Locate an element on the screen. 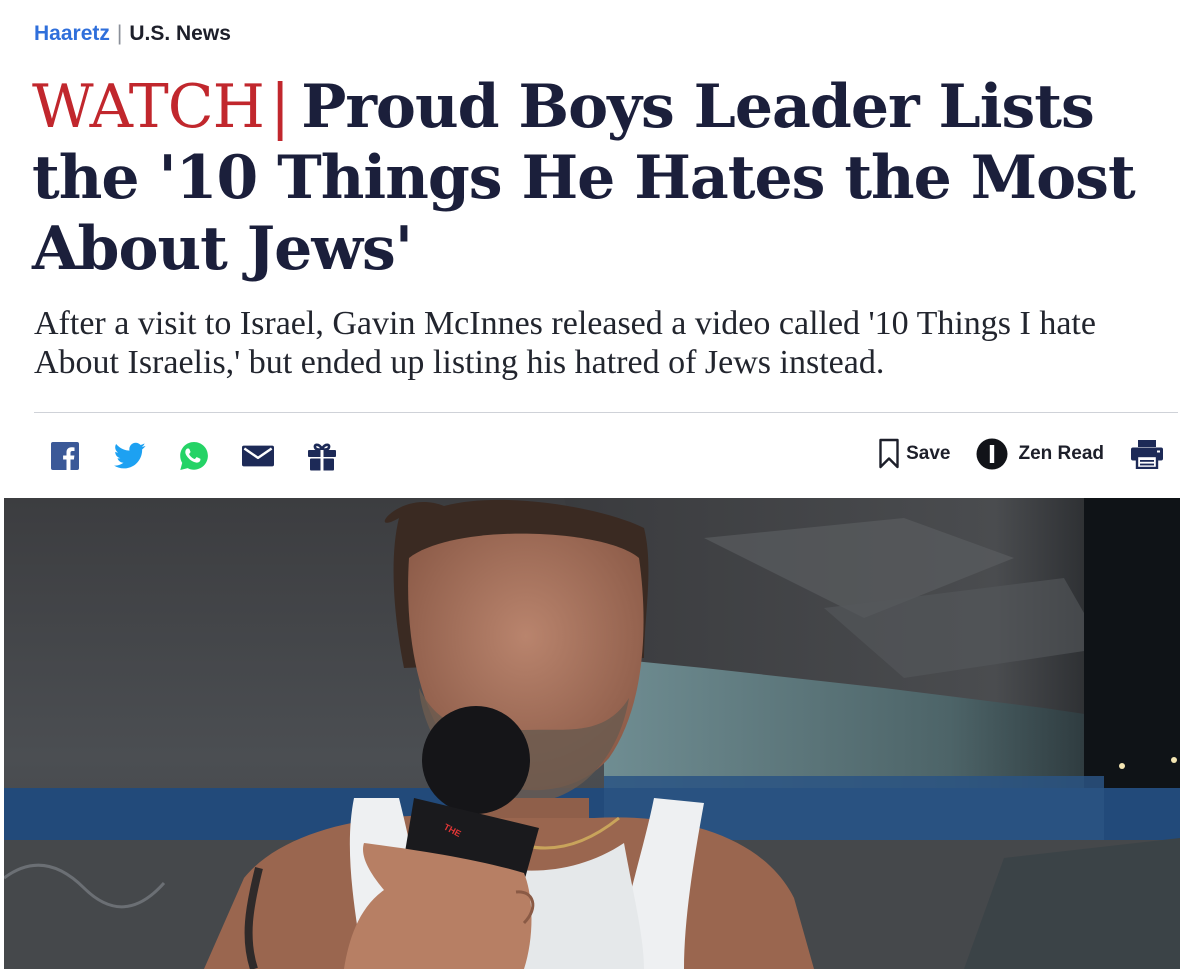 The image size is (1200, 969). zen-read-button: Zen Read is located at coordinates (1040, 454).